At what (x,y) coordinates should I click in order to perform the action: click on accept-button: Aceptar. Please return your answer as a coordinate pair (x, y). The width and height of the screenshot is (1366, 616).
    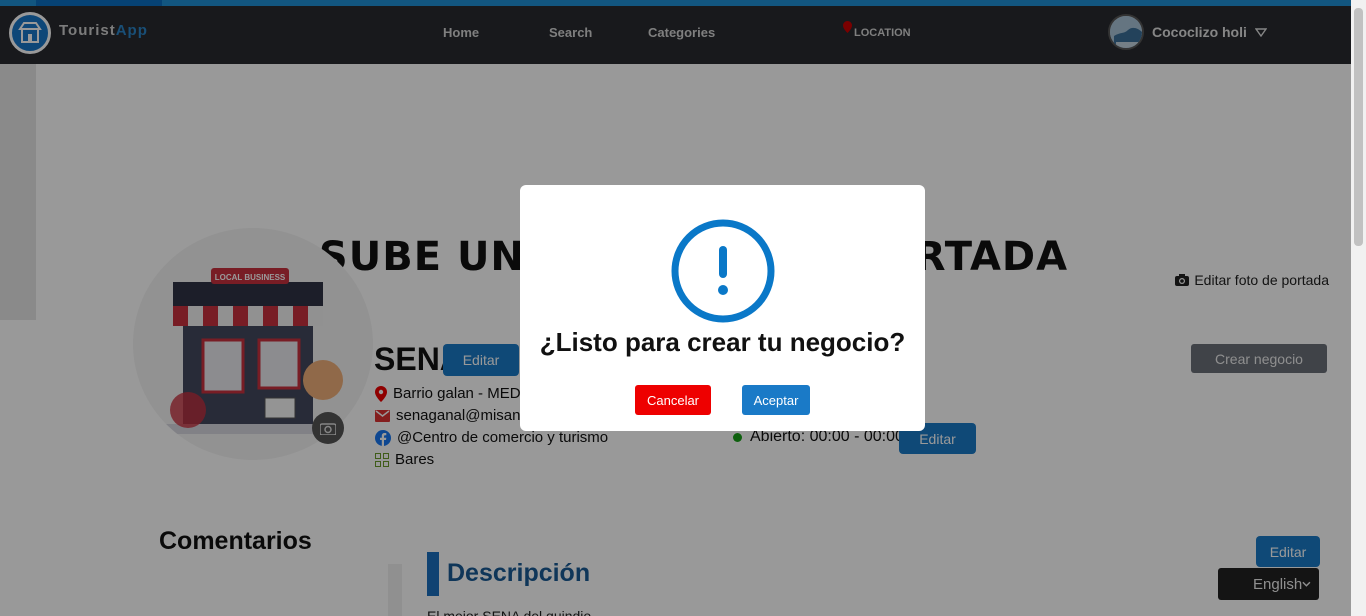
    Looking at the image, I should click on (776, 400).